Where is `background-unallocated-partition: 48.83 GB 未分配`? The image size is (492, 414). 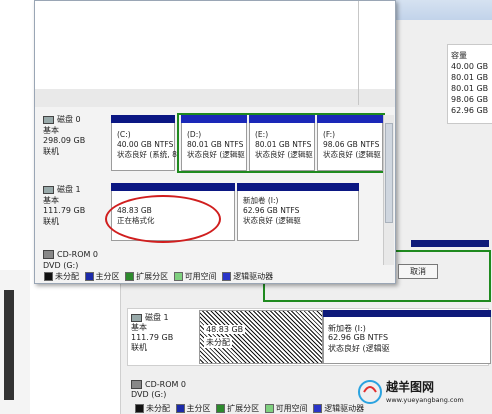
background-unallocated-partition: 48.83 GB 未分配 is located at coordinates (261, 337).